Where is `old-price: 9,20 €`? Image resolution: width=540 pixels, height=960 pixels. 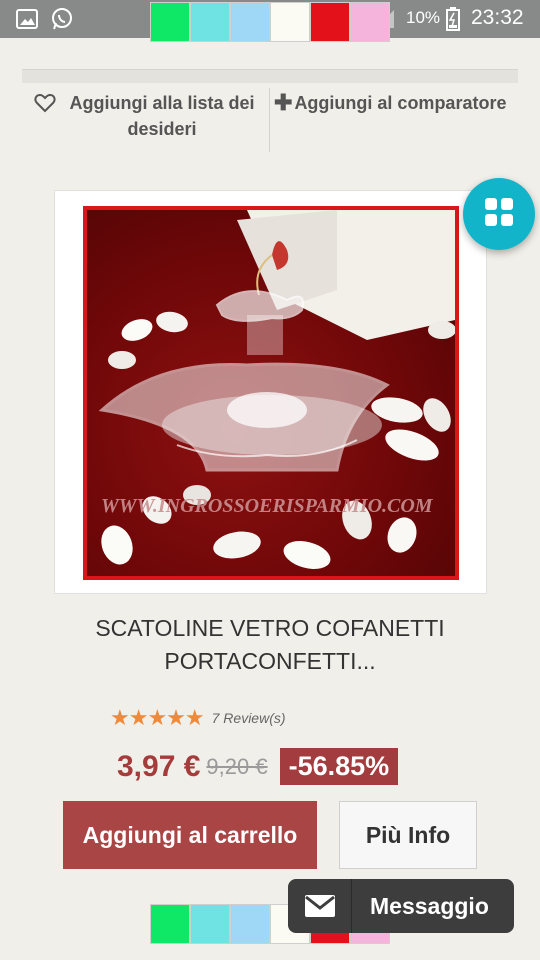
old-price: 9,20 € is located at coordinates (237, 766).